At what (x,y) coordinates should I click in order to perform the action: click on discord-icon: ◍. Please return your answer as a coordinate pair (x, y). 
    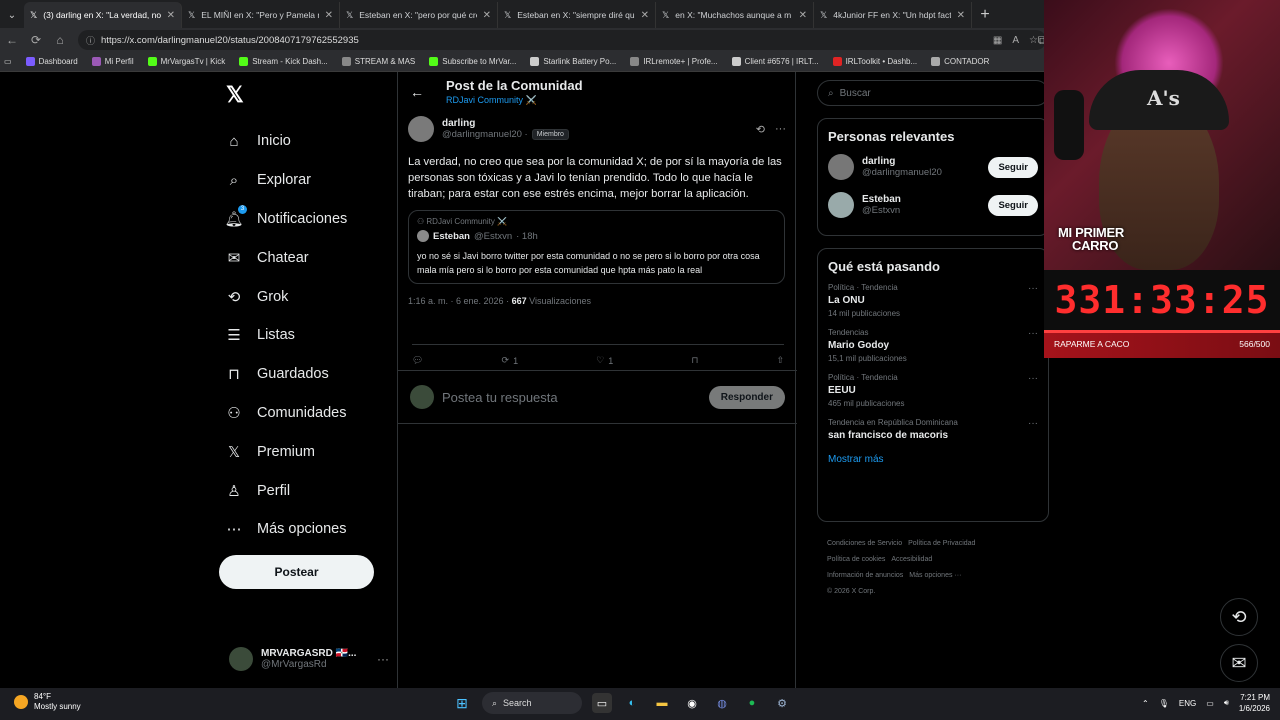
    Looking at the image, I should click on (722, 703).